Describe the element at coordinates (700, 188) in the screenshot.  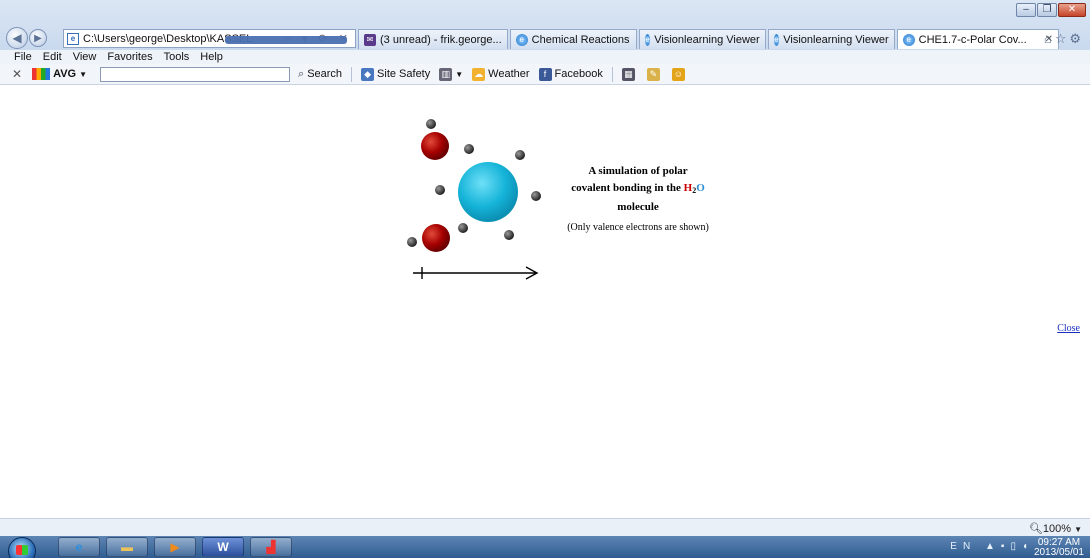
I see `oxygen-symbol: O` at that location.